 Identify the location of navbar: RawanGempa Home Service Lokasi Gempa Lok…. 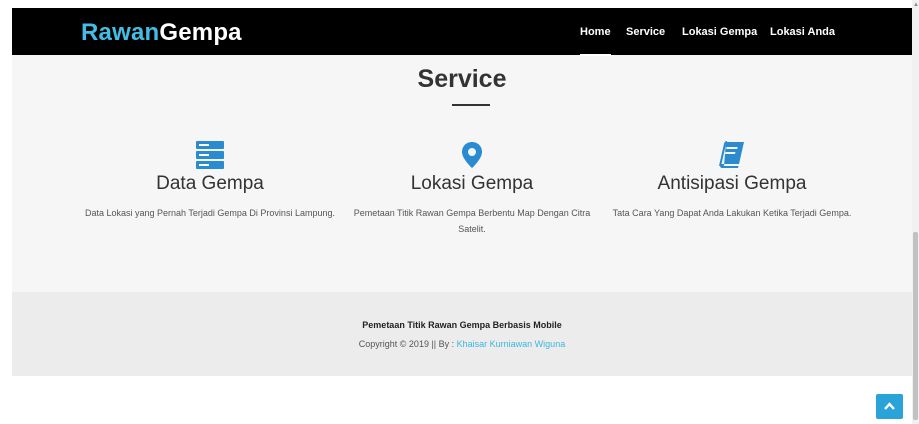
(462, 32).